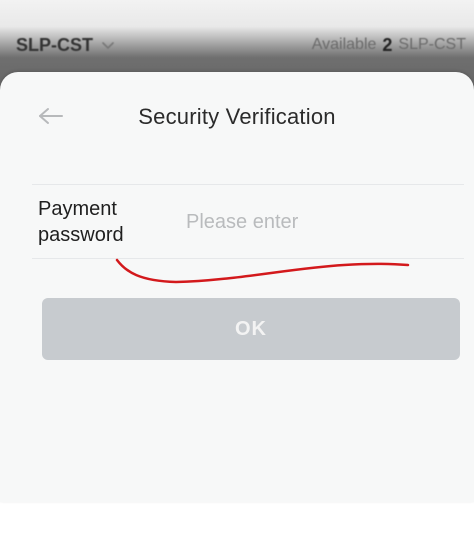  Describe the element at coordinates (344, 44) in the screenshot. I see `available-label: Available` at that location.